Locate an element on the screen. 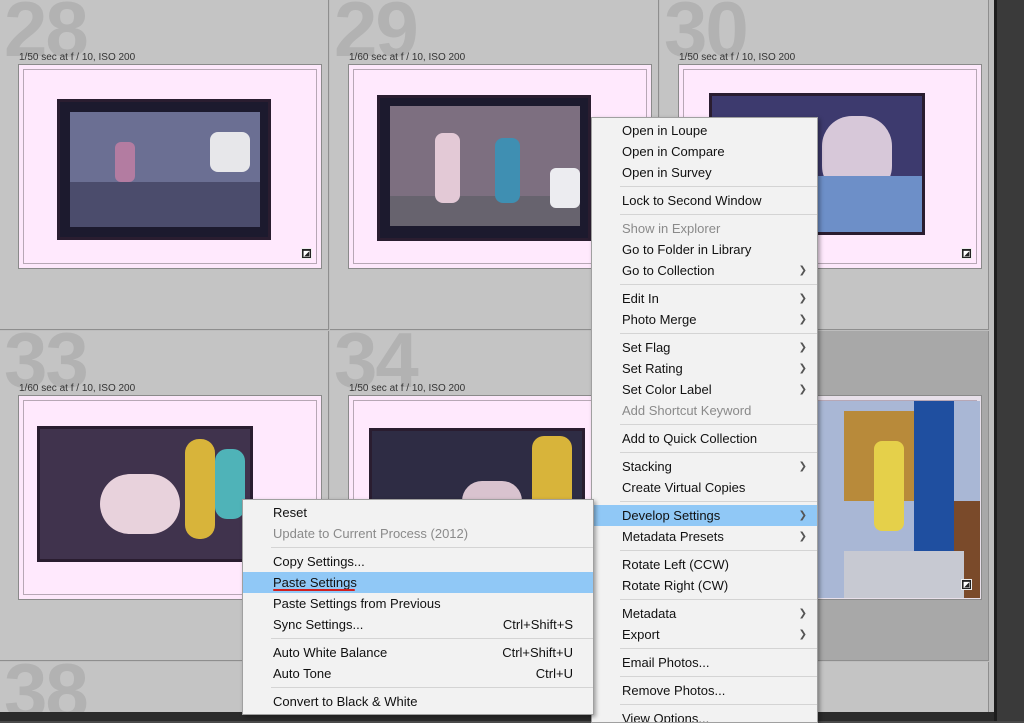  submenu-item-label: Convert to Black & White is located at coordinates (345, 701).